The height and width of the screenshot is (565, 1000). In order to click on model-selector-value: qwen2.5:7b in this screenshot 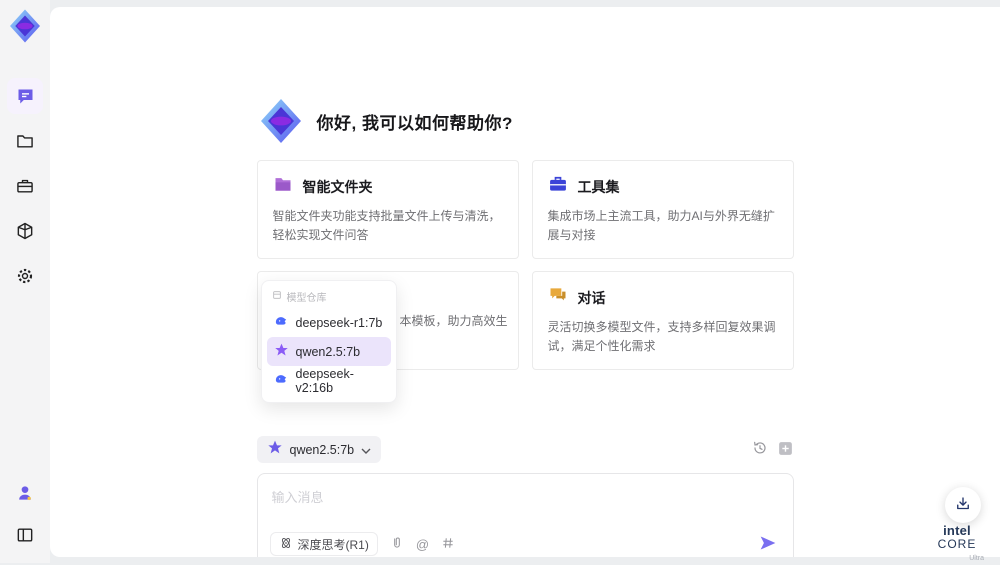, I will do `click(322, 450)`.